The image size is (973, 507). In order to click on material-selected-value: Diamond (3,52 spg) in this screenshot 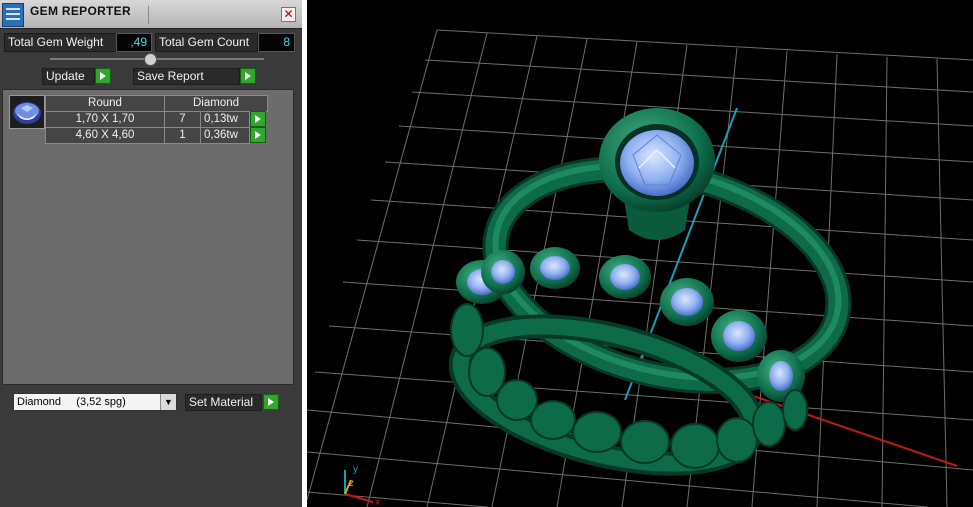, I will do `click(71, 402)`.